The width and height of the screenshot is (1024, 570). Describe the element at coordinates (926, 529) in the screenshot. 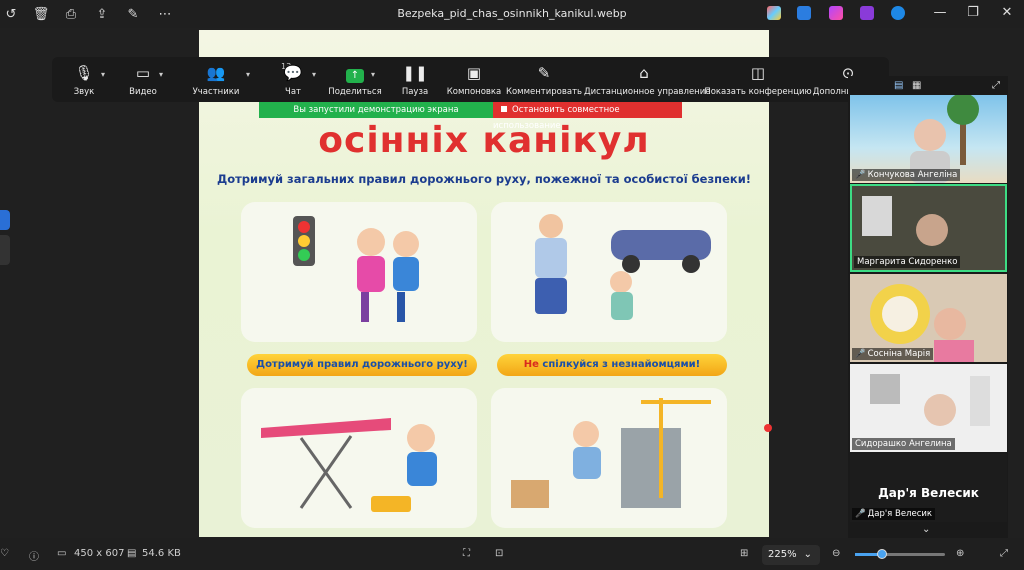

I see `scroll-down-chevron-icon: ⌄` at that location.